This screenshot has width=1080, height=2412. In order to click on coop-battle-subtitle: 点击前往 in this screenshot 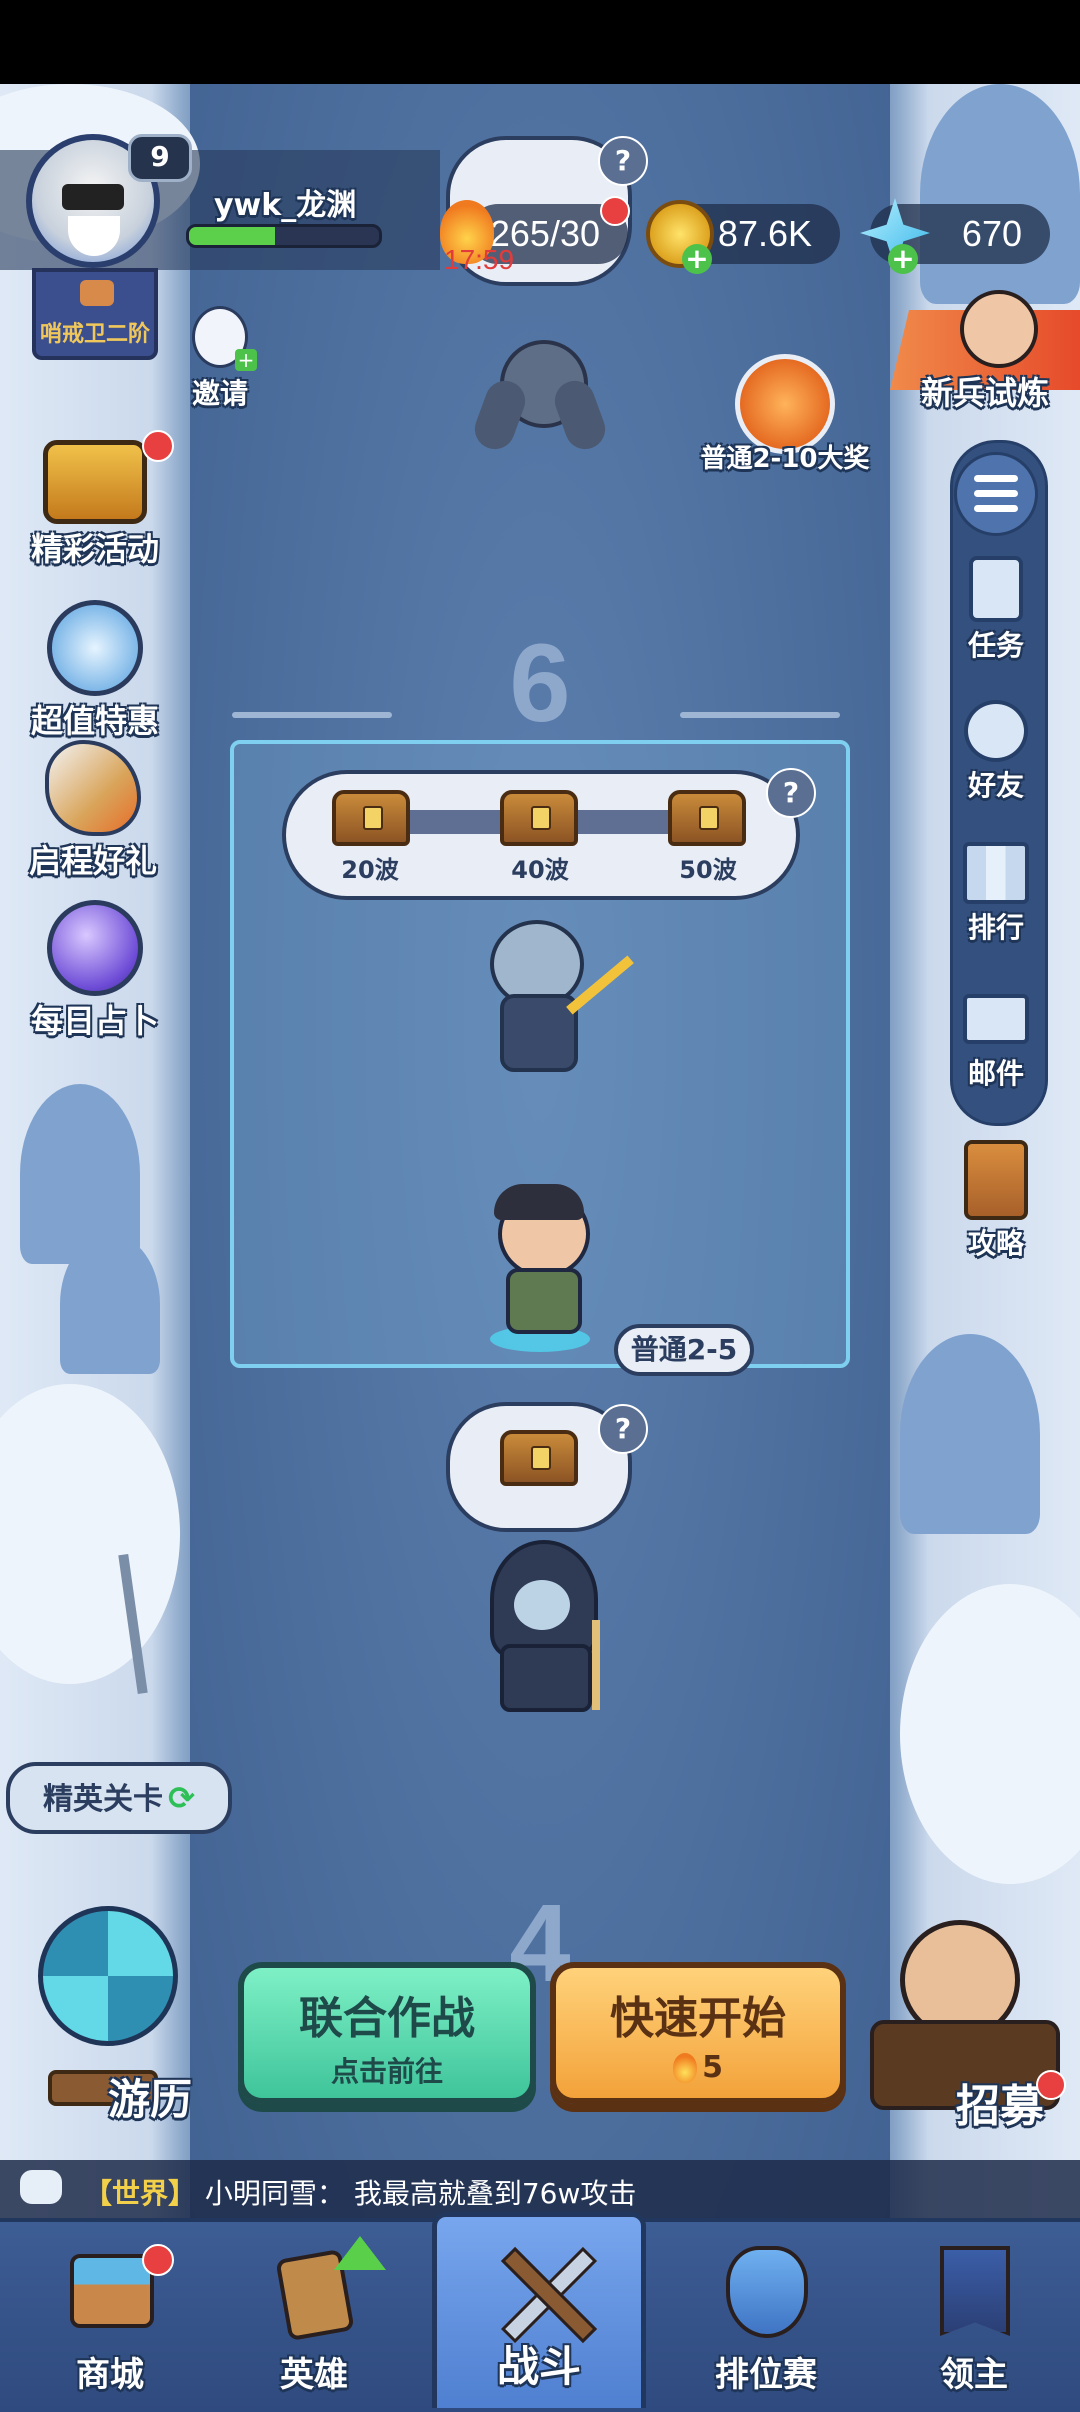, I will do `click(386, 2071)`.